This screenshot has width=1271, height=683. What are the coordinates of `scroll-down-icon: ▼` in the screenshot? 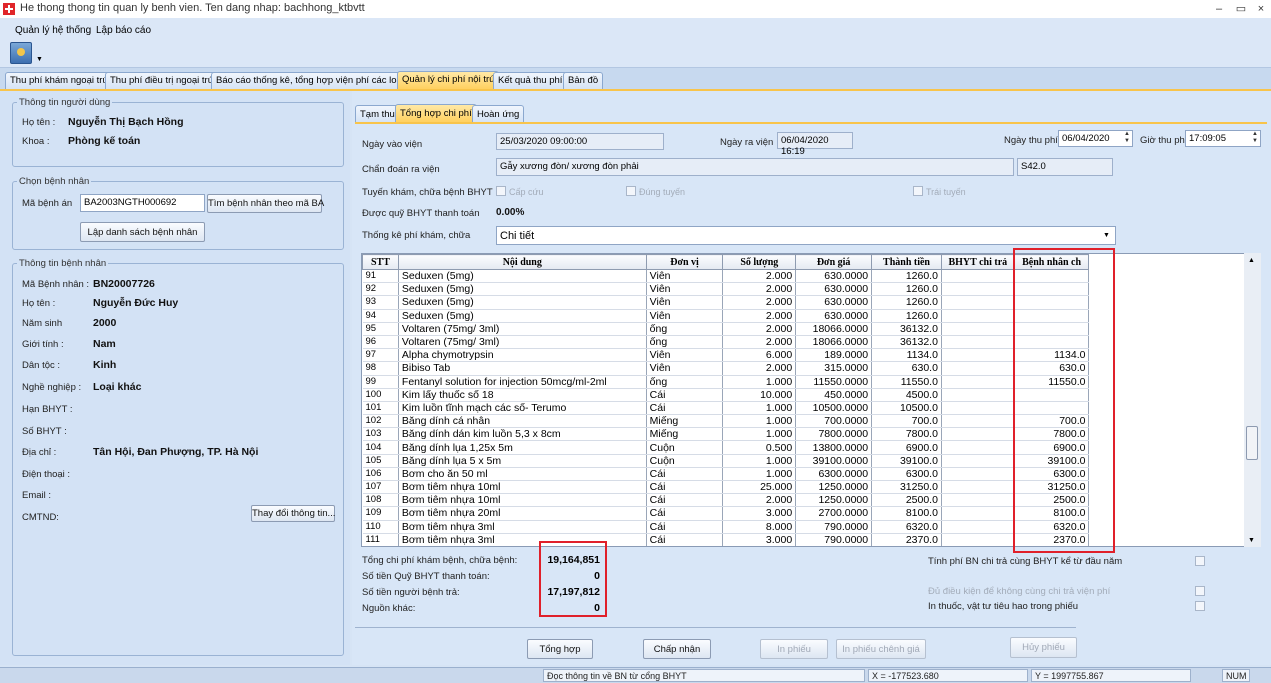 It's located at (1251, 540).